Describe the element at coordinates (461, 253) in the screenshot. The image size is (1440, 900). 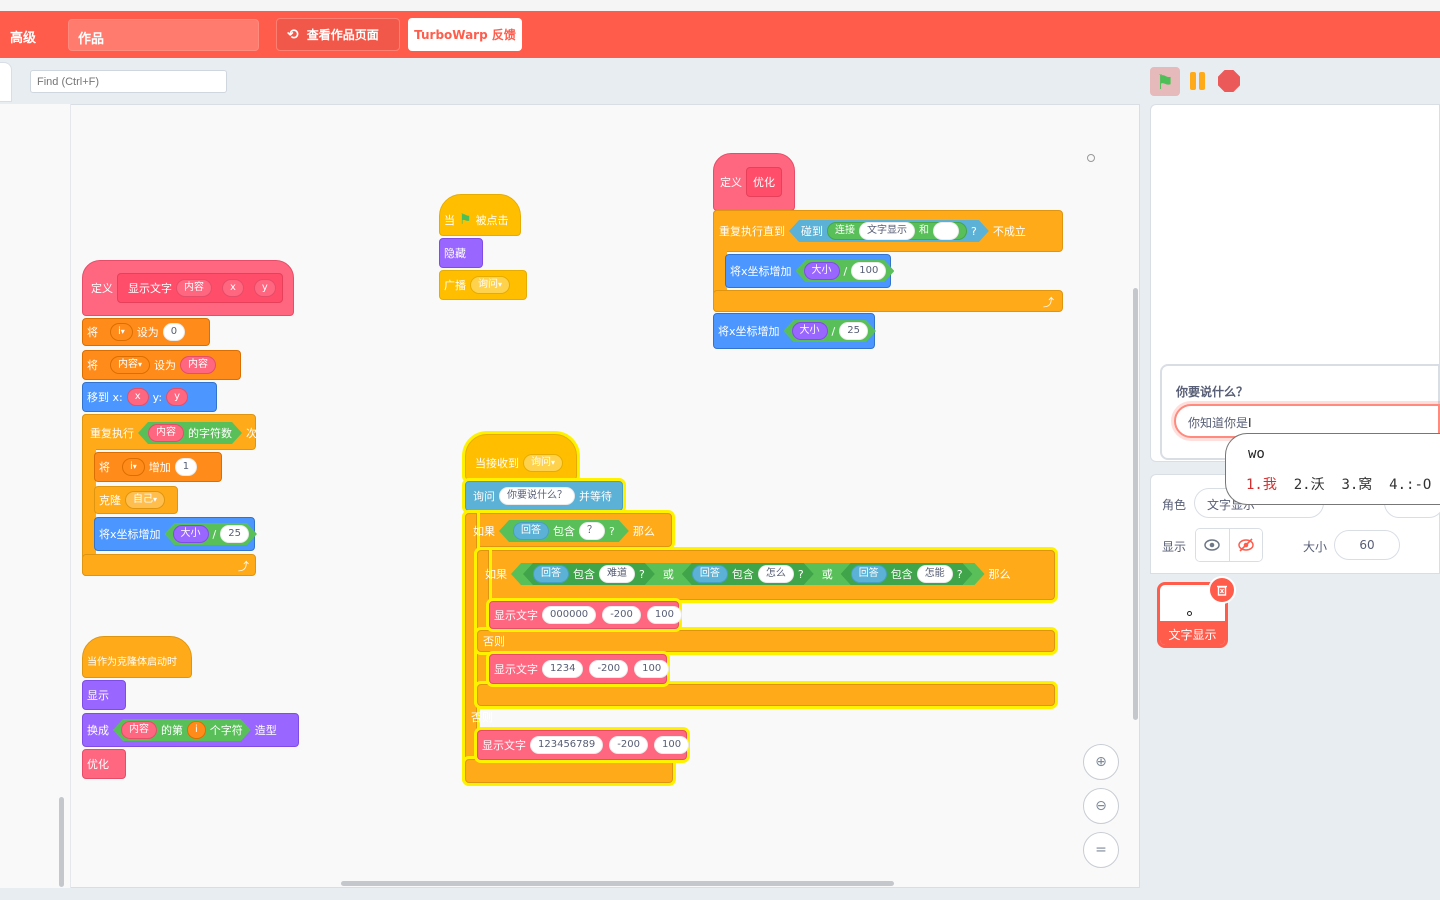
I see `hide-block: 隐藏` at that location.